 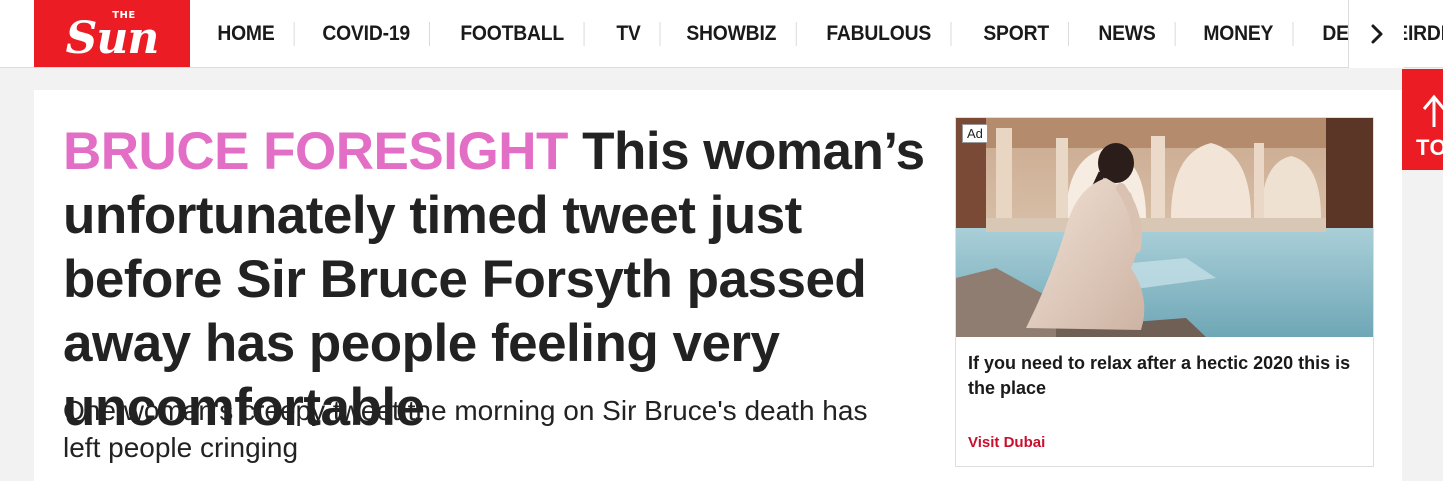 What do you see at coordinates (367, 34) in the screenshot?
I see `nav-item-covid-19: COVID-19` at bounding box center [367, 34].